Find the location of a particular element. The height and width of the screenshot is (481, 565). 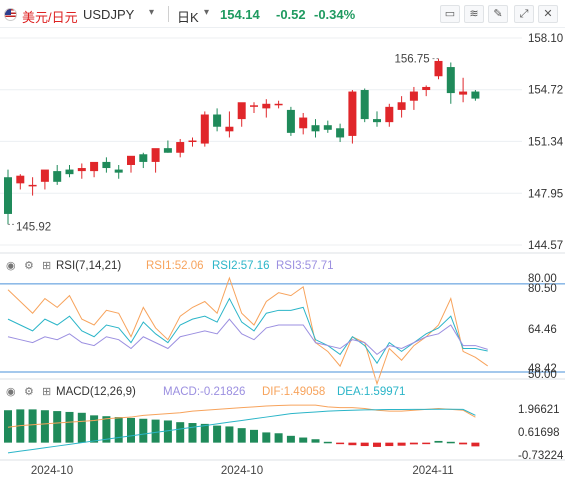

dea-label: DEA:1.59971 is located at coordinates (371, 392).